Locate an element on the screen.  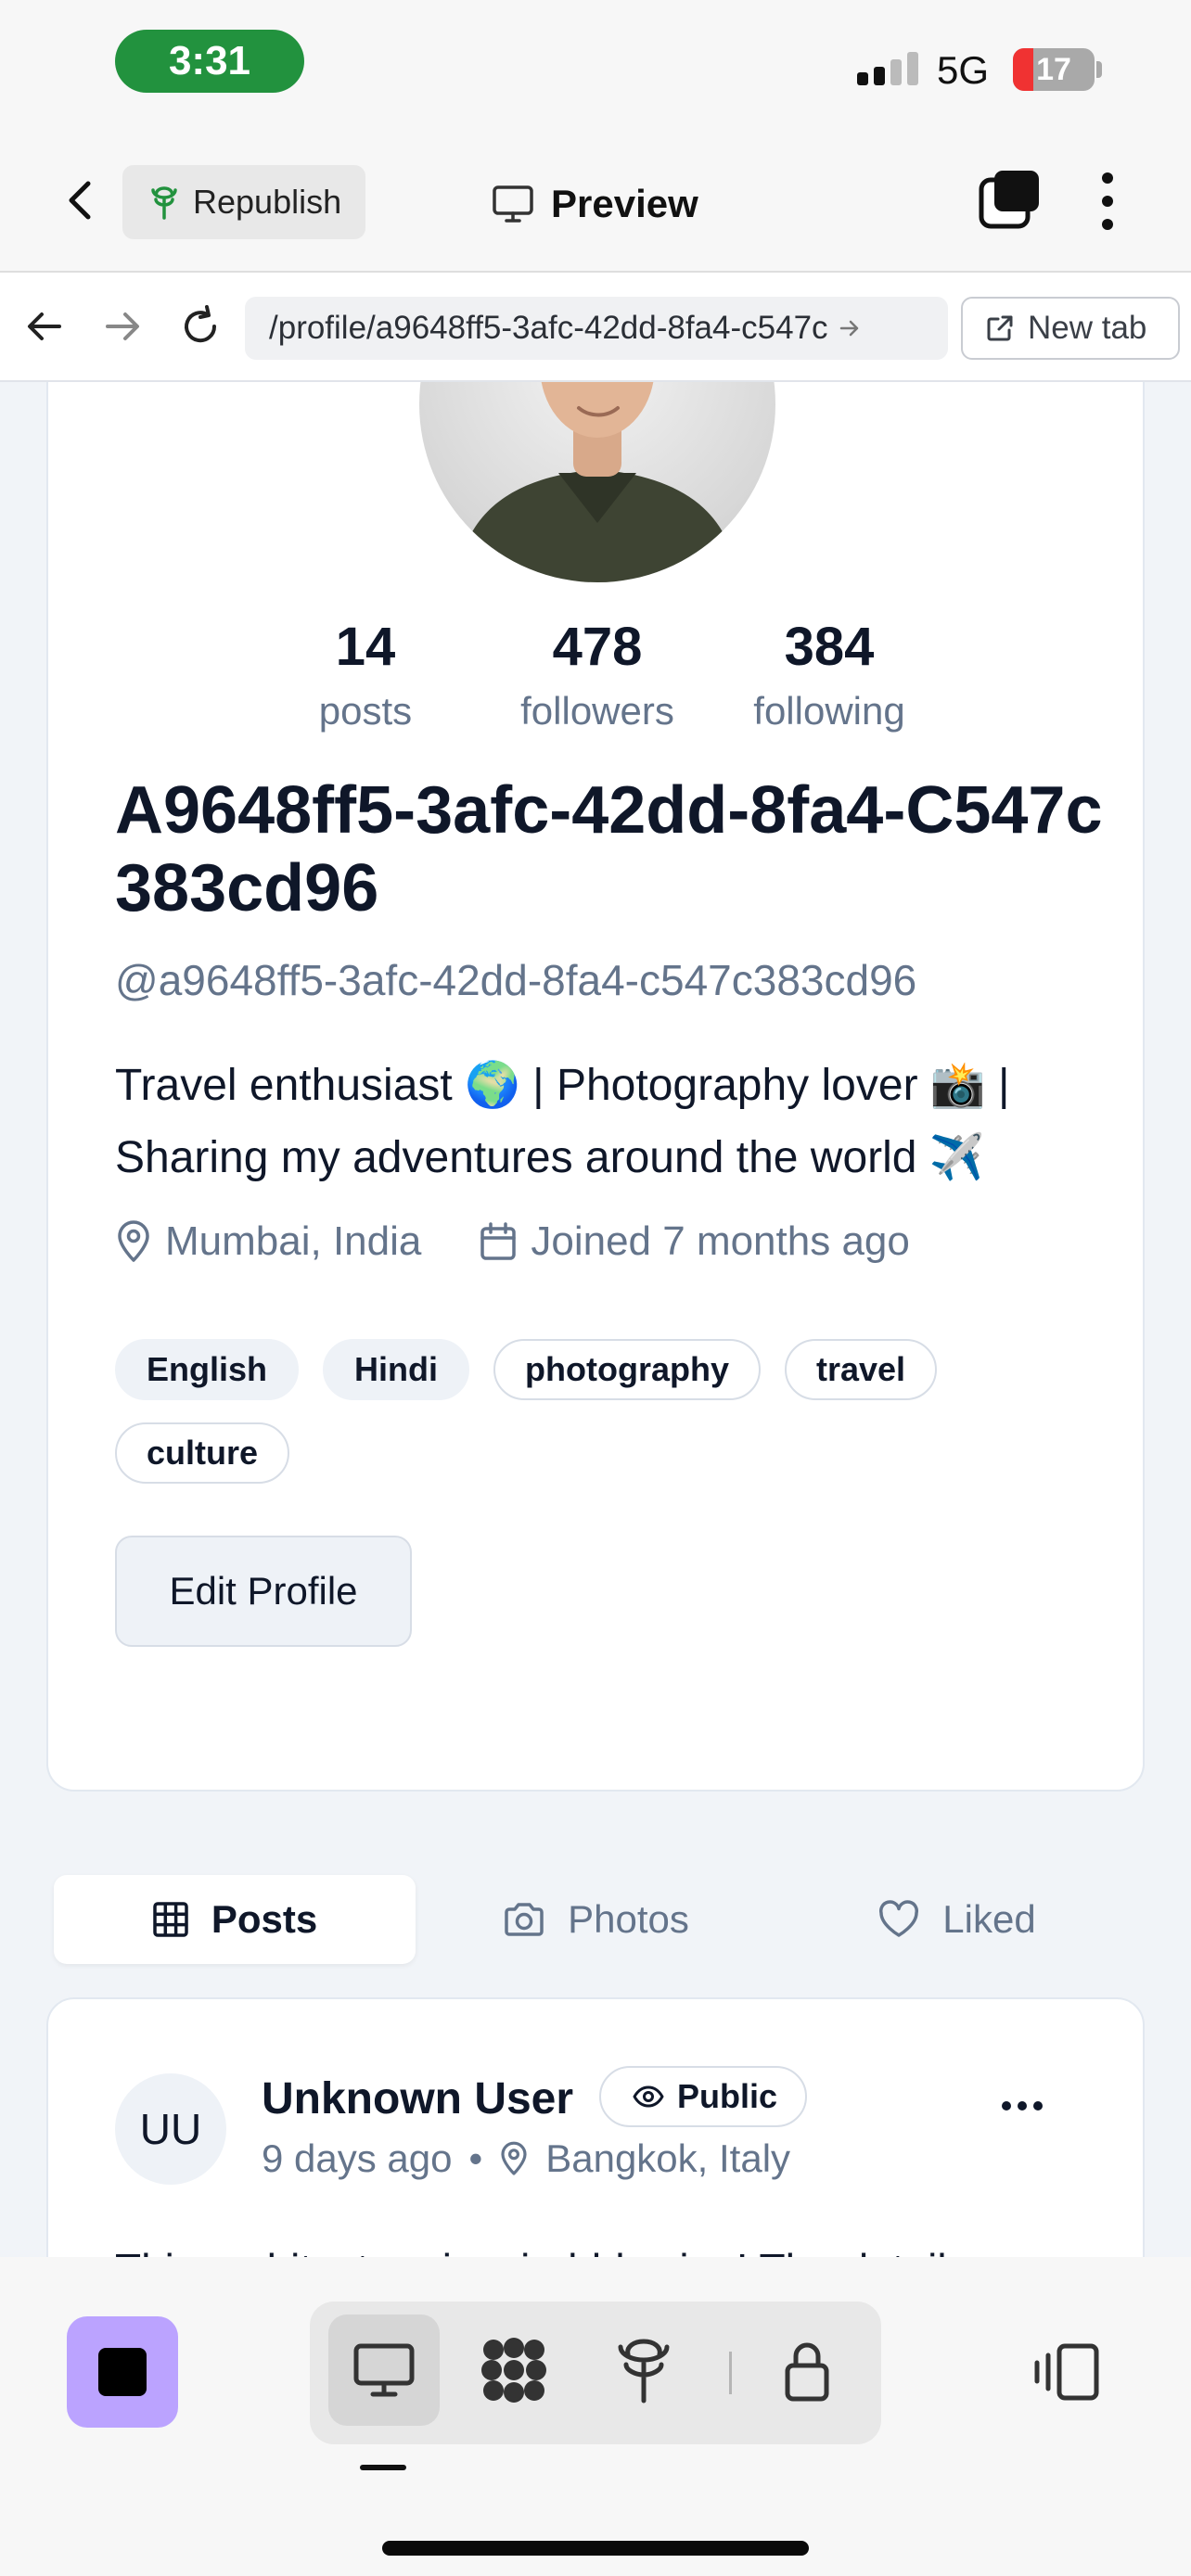
home-indicator is located at coordinates (595, 2548).